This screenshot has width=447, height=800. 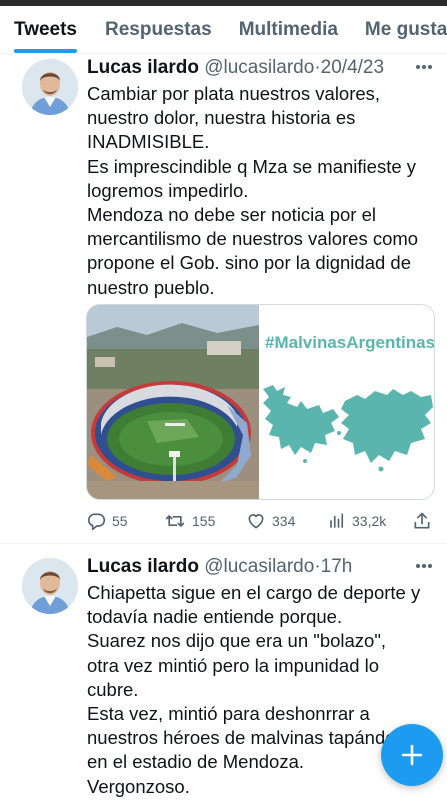 I want to click on tab-respuestas: Respuestas, so click(x=158, y=29).